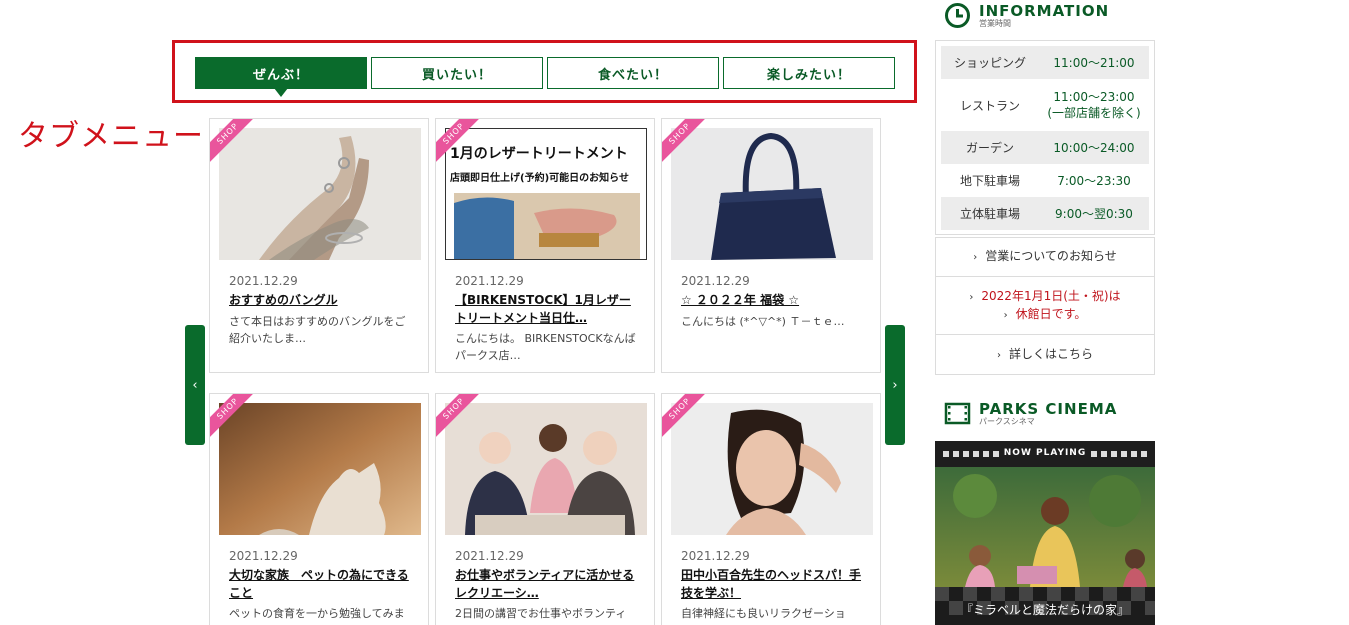  What do you see at coordinates (1045, 453) in the screenshot?
I see `now-playing-label: NOW PLAYING` at bounding box center [1045, 453].